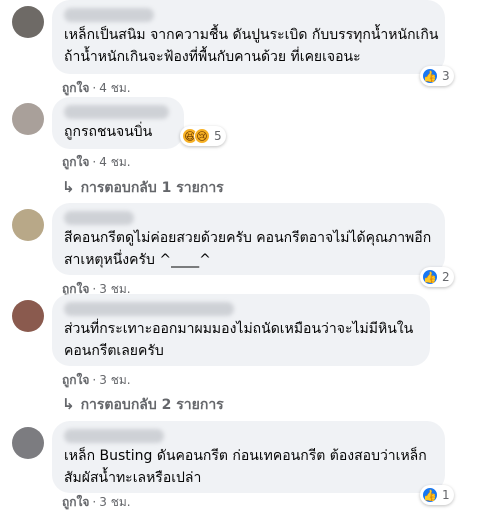  What do you see at coordinates (446, 277) in the screenshot?
I see `reaction-count: 2` at bounding box center [446, 277].